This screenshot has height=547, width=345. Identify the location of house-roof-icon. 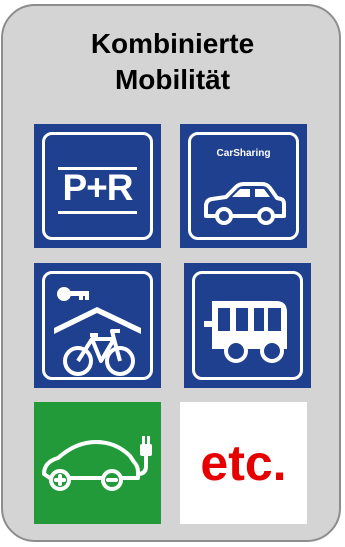
(97, 320).